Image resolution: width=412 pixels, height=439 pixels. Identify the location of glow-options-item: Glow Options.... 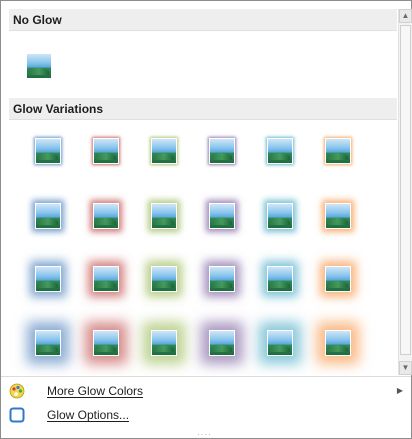
(205, 415).